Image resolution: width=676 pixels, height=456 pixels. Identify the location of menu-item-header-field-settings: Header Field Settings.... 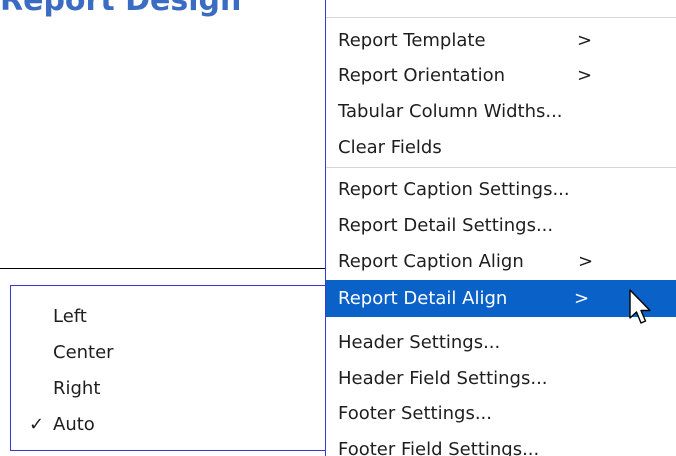
(501, 378).